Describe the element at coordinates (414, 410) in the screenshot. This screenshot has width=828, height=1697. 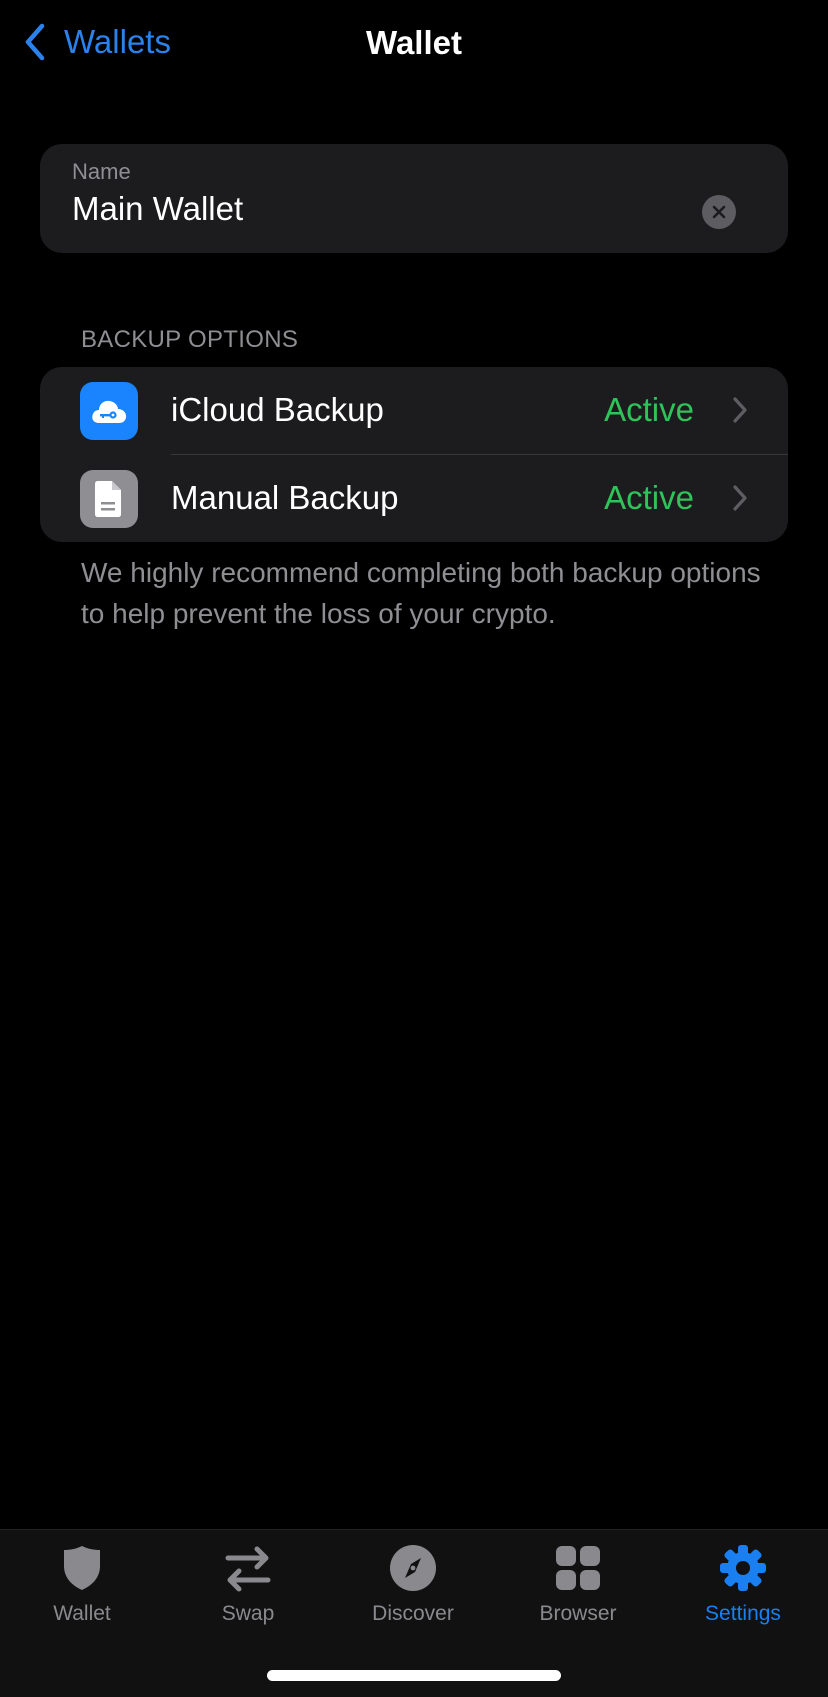
I see `icloud-backup-row: iCloud Backup Active` at that location.